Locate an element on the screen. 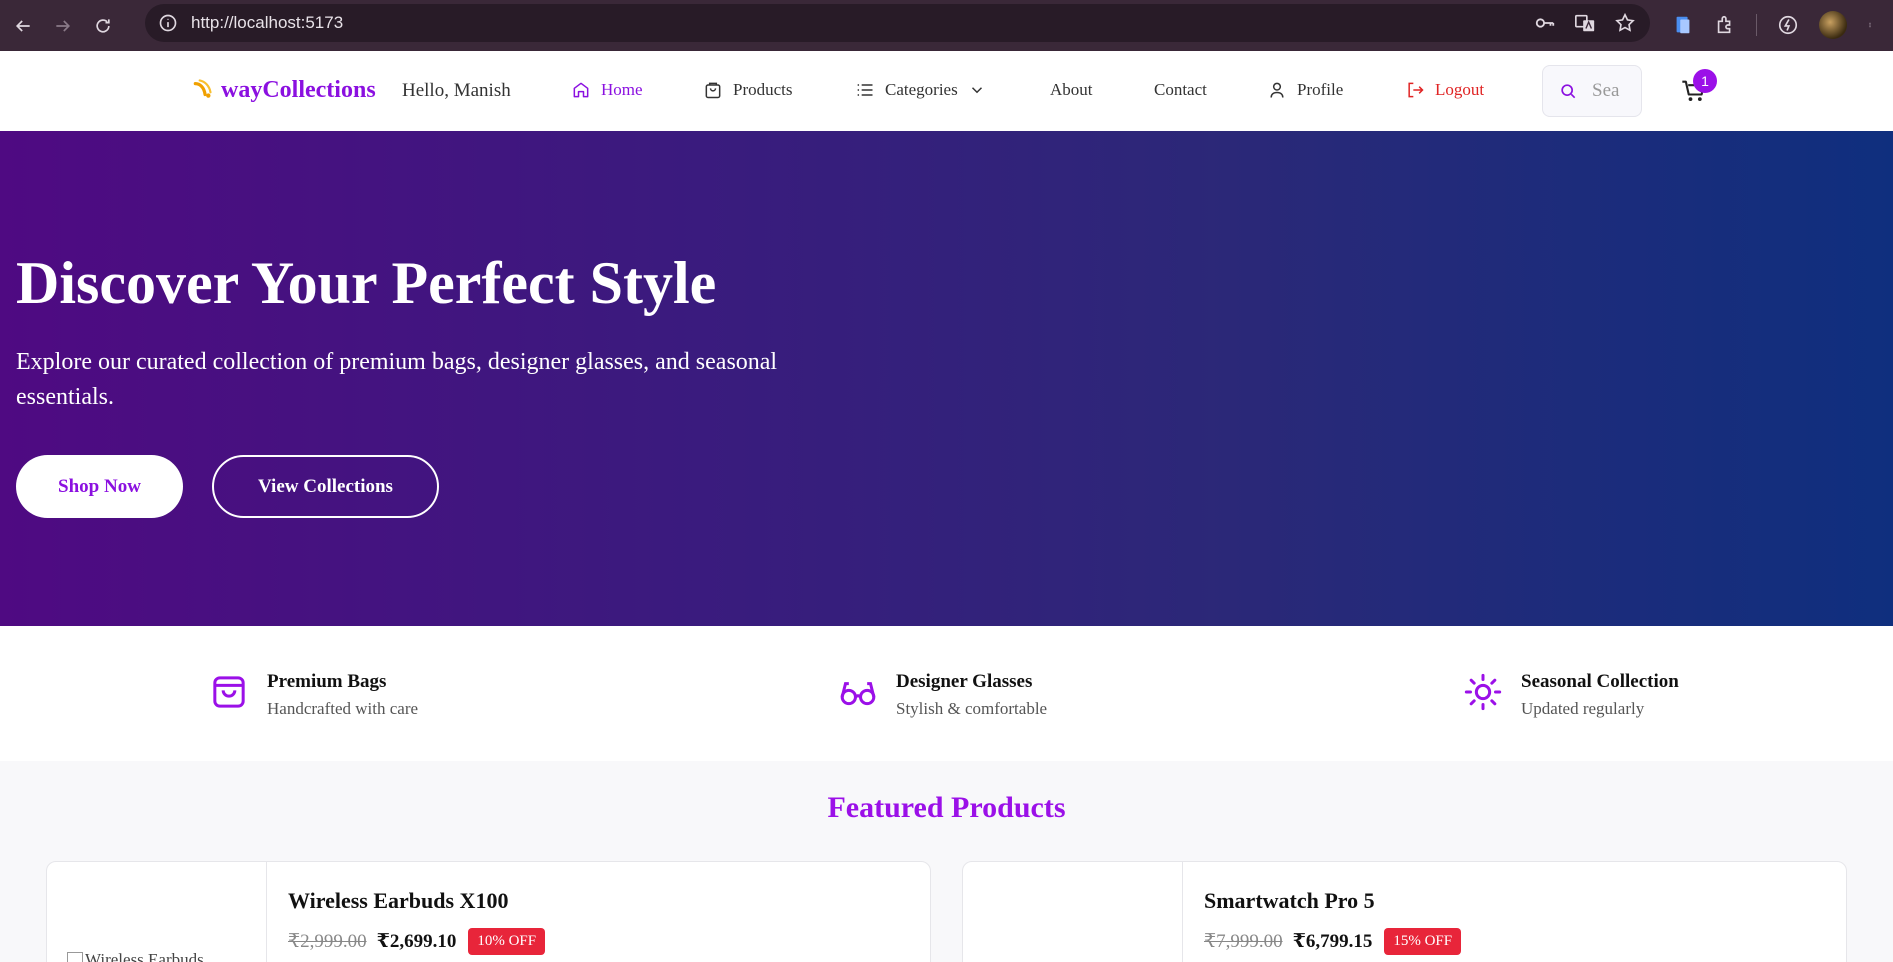 This screenshot has width=1893, height=962. logout-icon is located at coordinates (1416, 90).